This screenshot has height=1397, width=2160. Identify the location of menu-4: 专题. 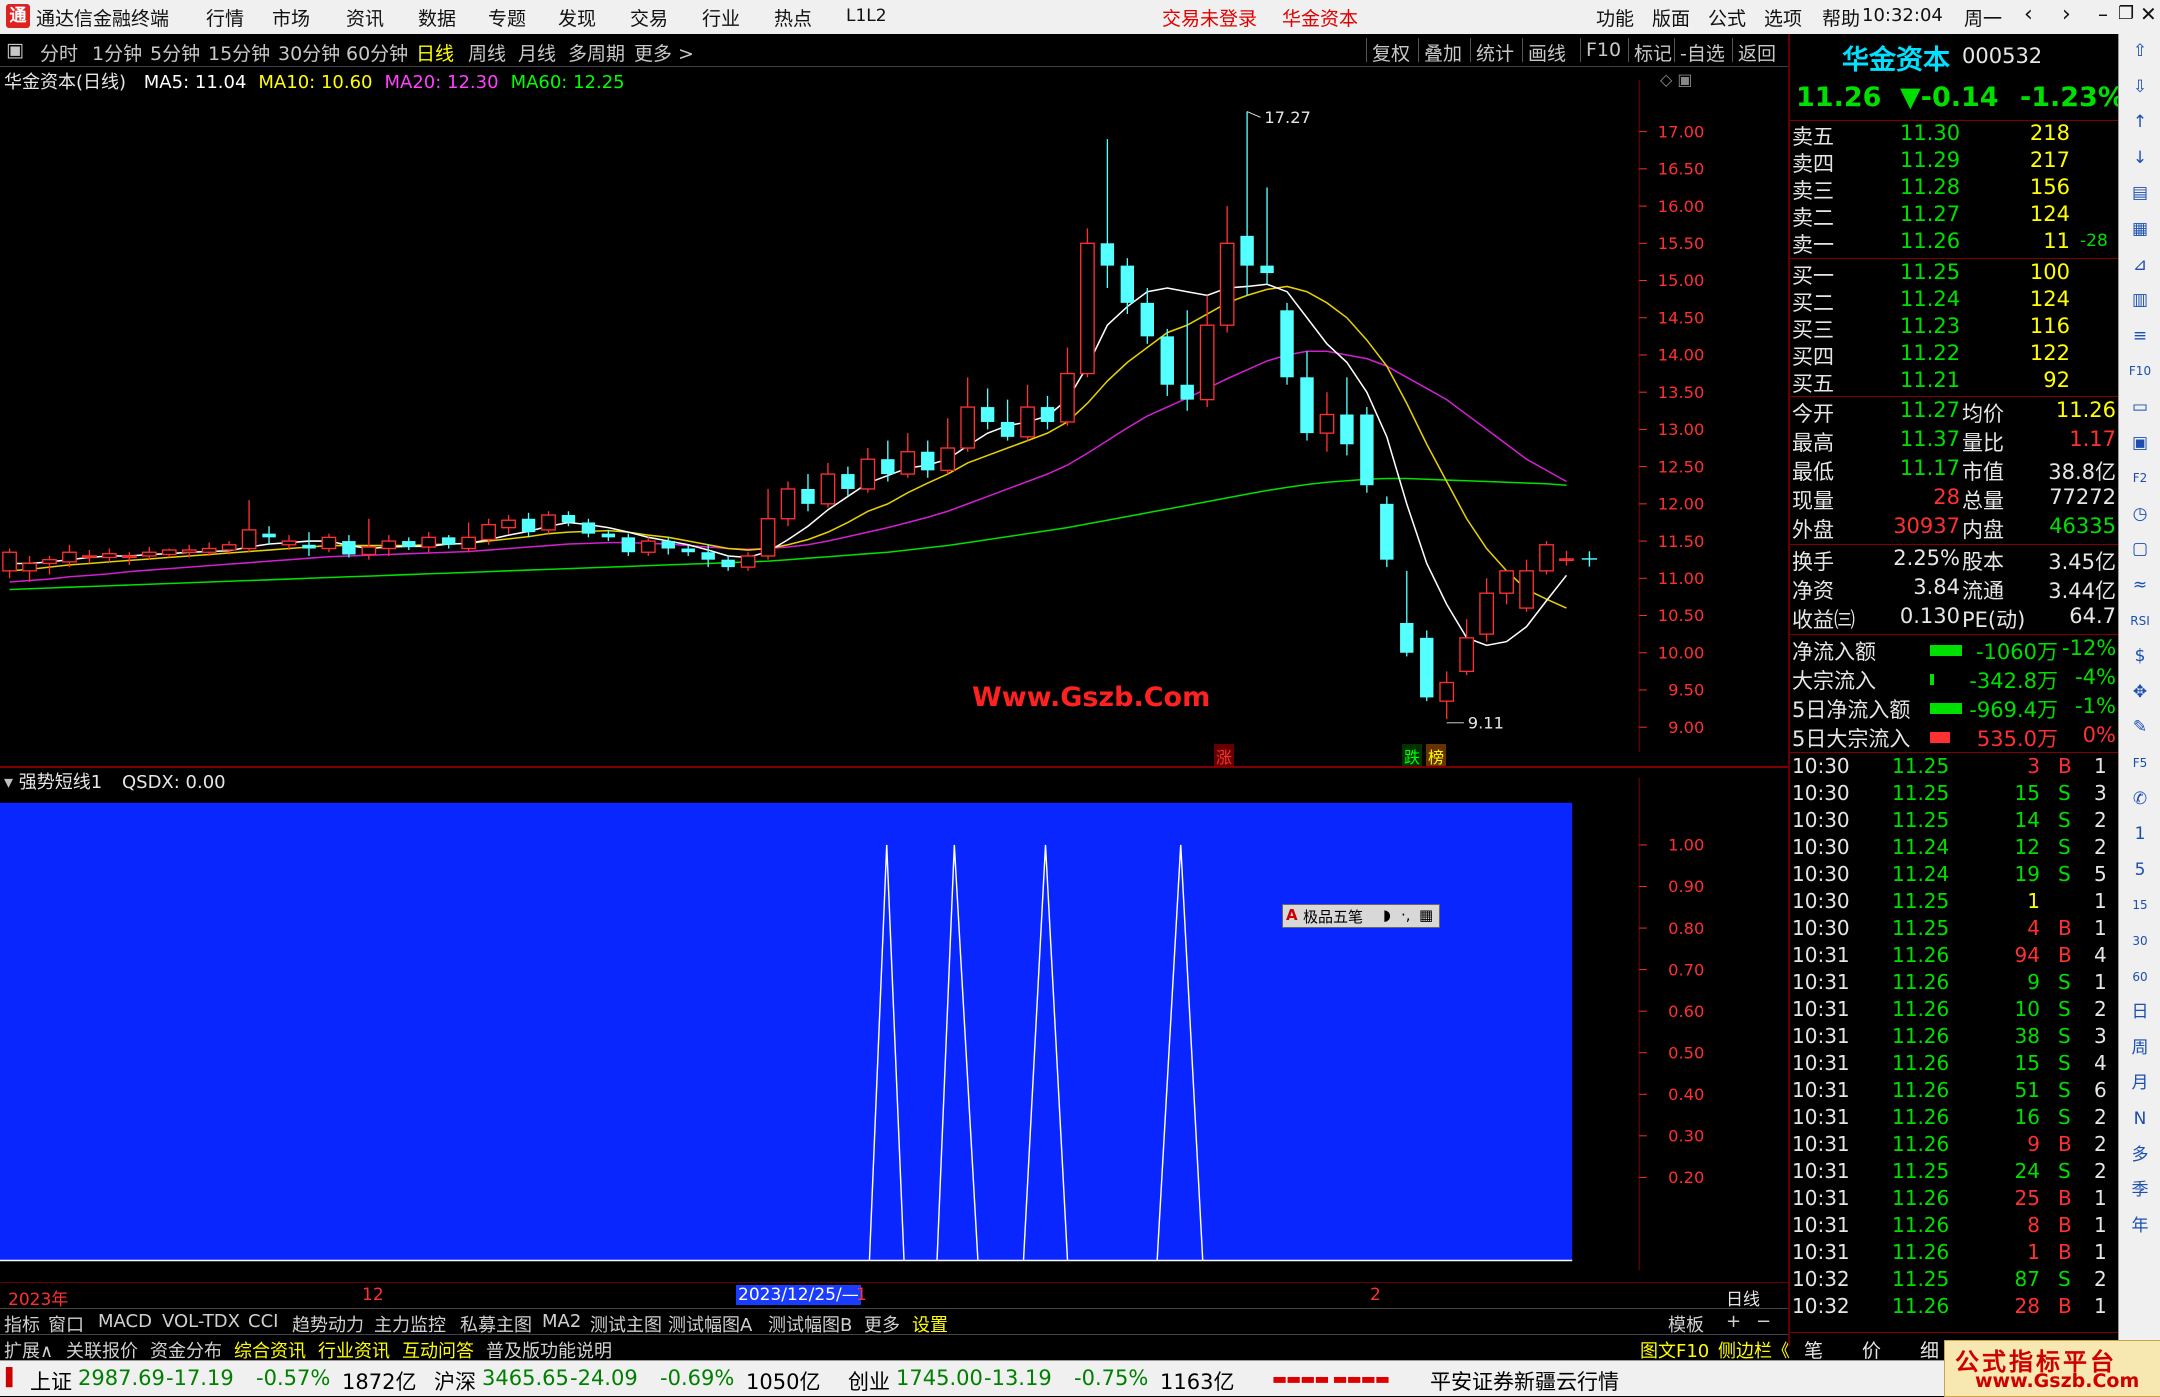
(507, 17).